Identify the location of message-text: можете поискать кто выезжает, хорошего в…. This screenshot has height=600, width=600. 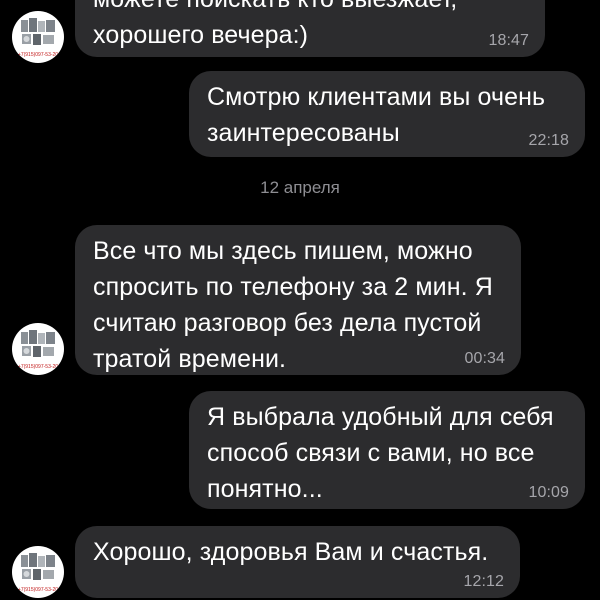
(275, 24).